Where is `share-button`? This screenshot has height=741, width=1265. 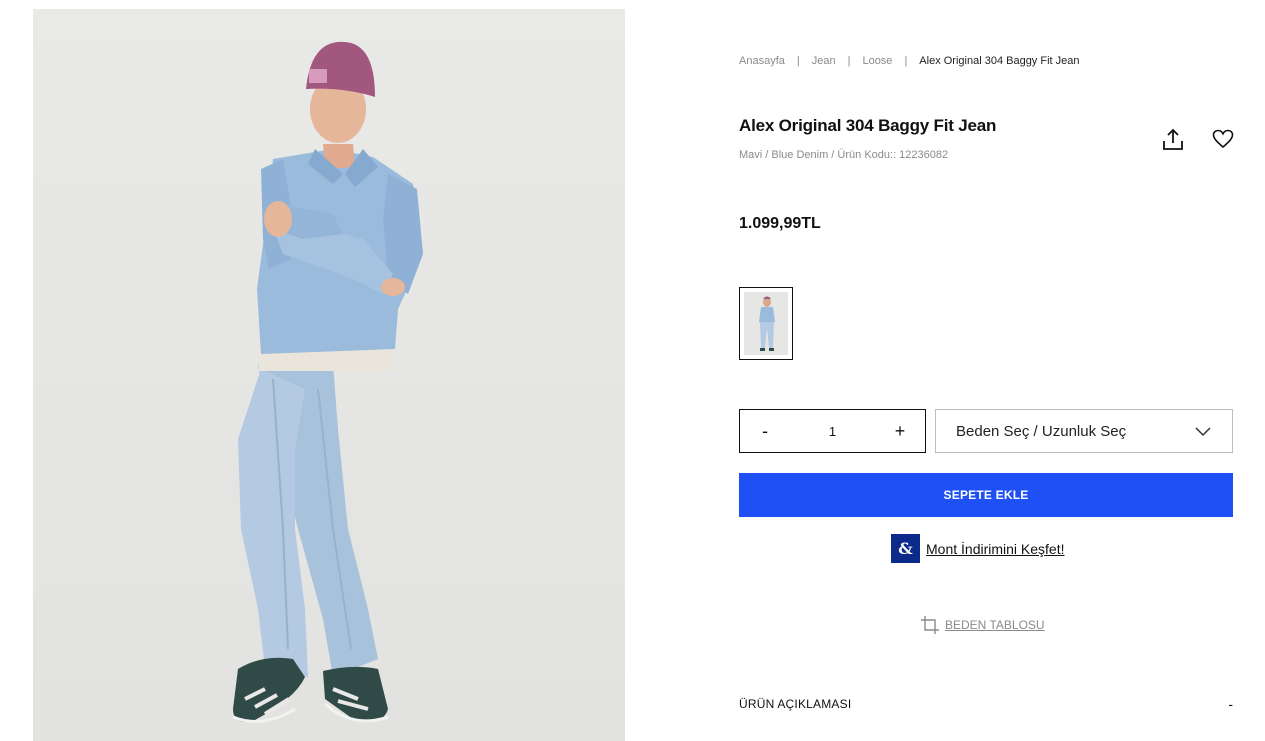
share-button is located at coordinates (1173, 140).